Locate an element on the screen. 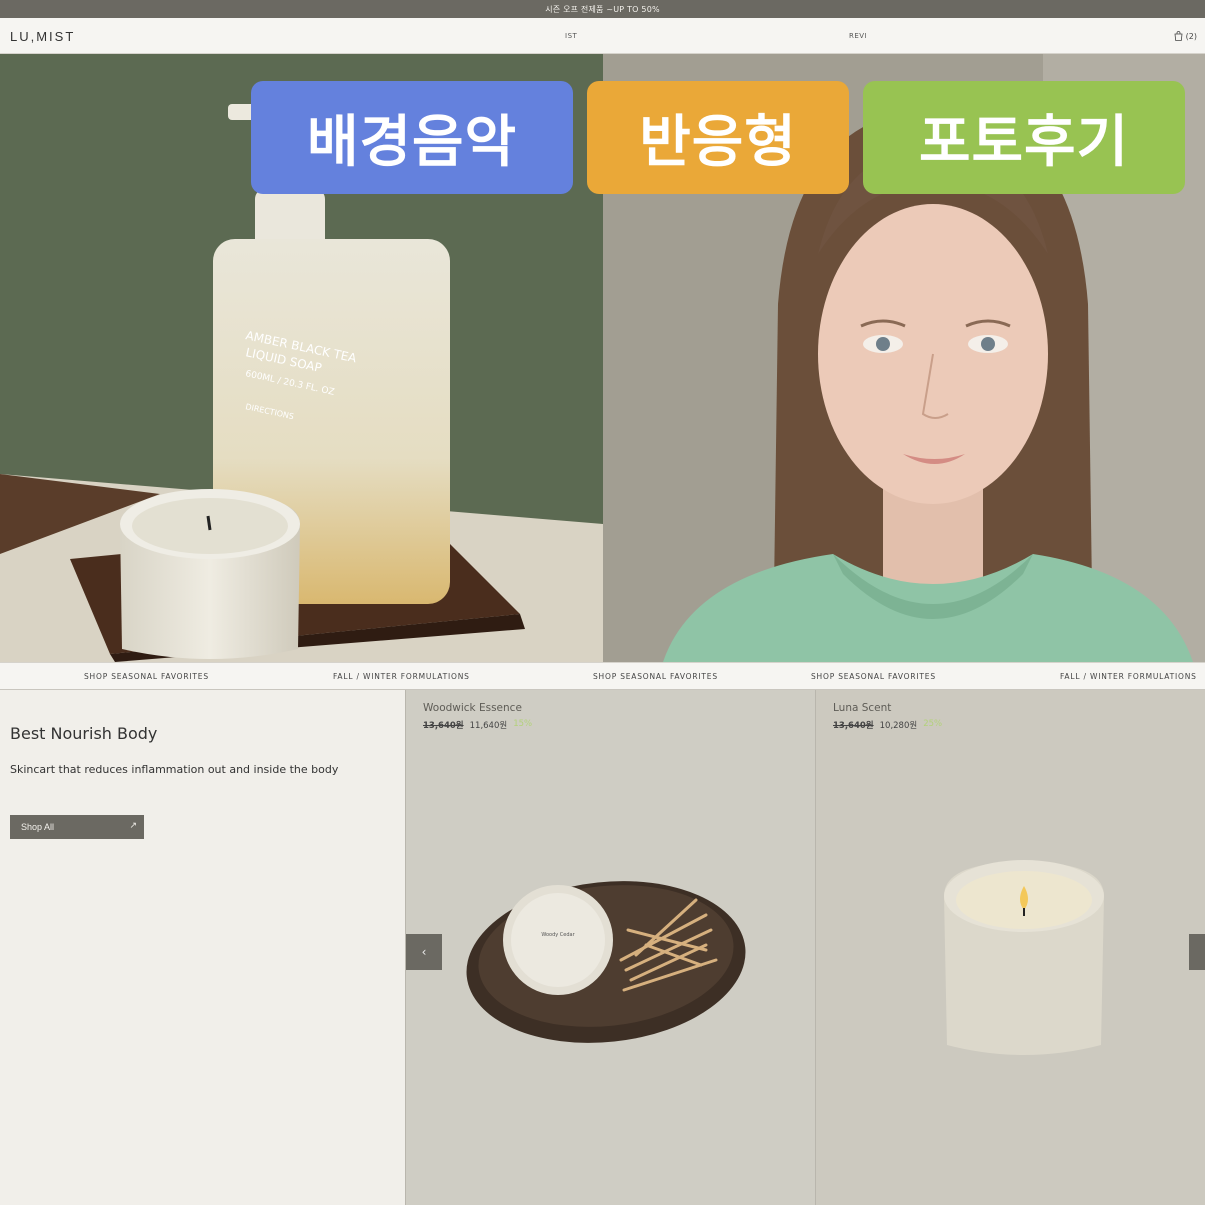 The image size is (1205, 1205). nav-item-partial: IST is located at coordinates (571, 36).